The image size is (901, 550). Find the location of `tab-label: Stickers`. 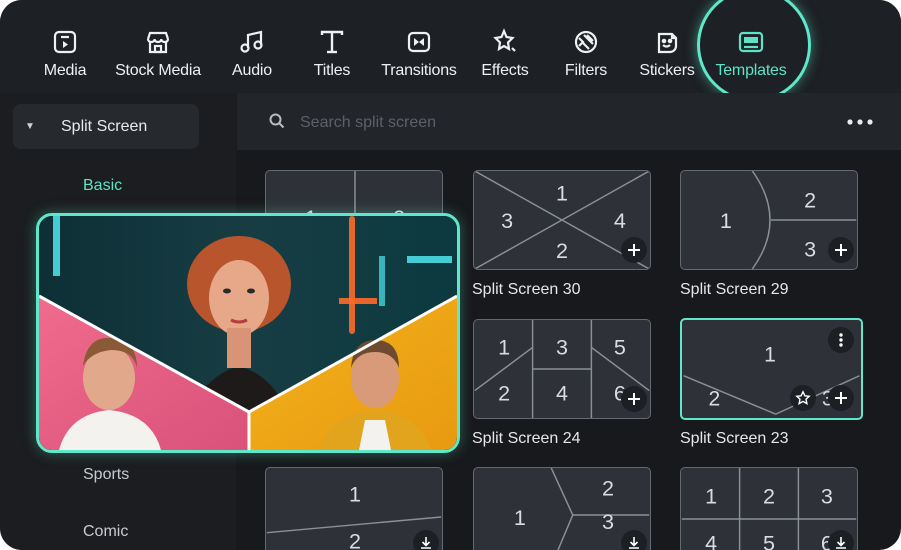

tab-label: Stickers is located at coordinates (667, 70).